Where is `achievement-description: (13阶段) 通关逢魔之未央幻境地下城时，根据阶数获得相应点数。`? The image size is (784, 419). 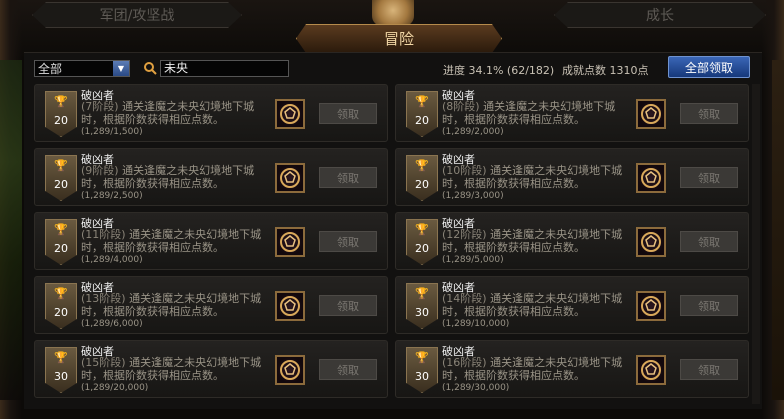 achievement-description: (13阶段) 通关逢魔之未央幻境地下城时，根据阶数获得相应点数。 is located at coordinates (176, 305).